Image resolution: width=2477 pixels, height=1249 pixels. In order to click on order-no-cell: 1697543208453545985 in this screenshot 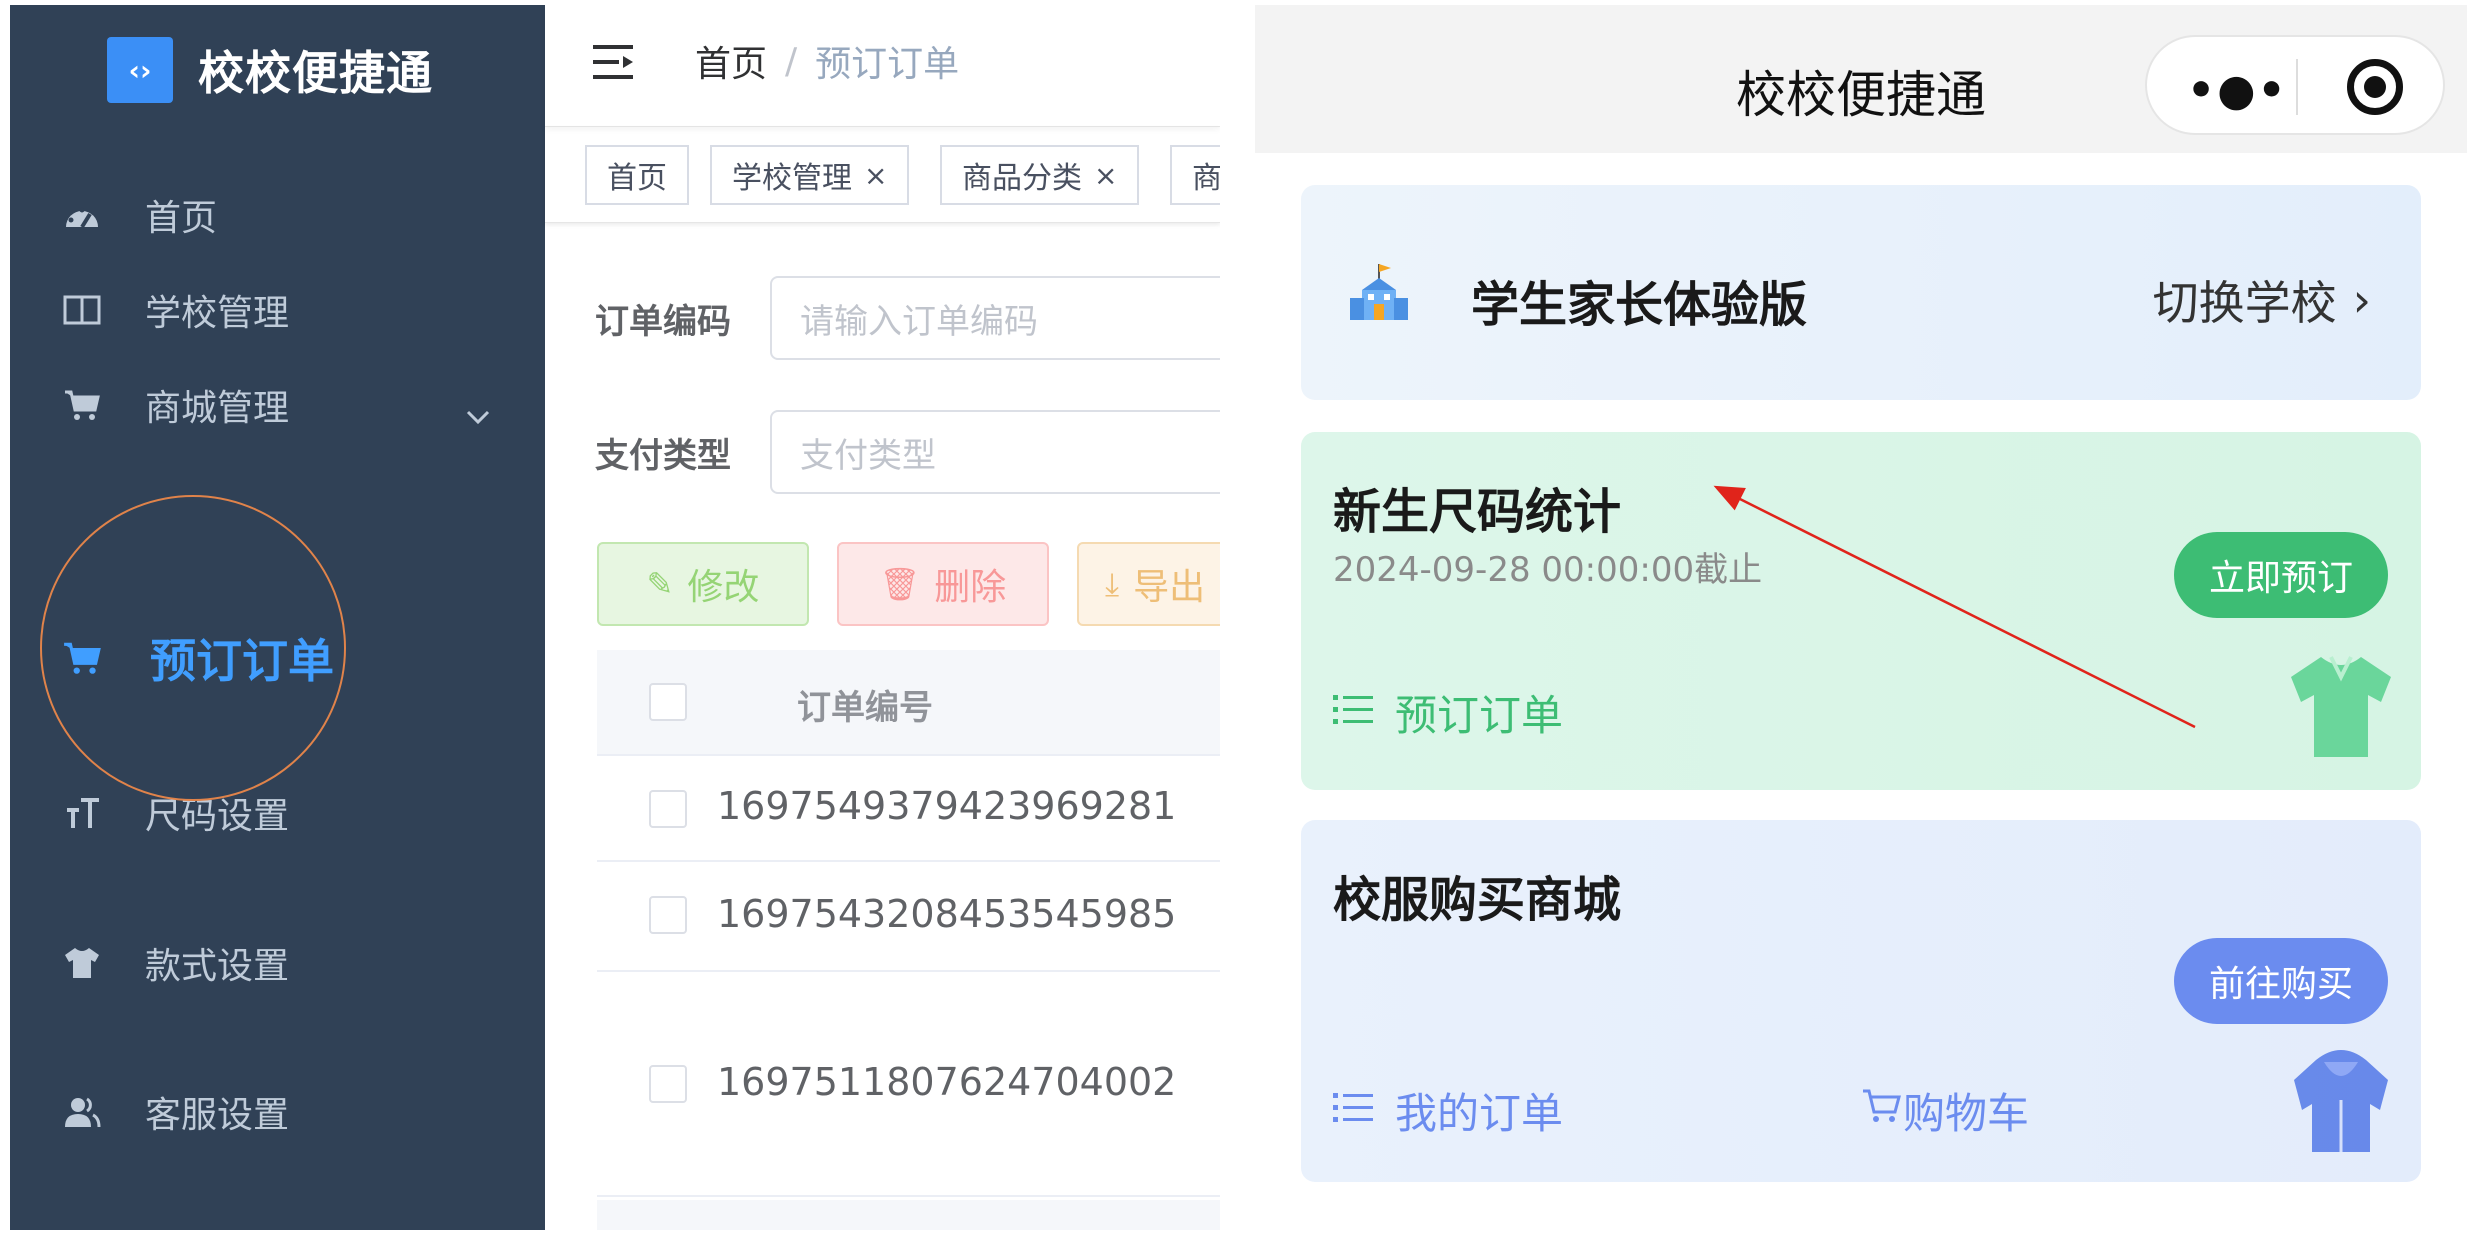, I will do `click(947, 914)`.